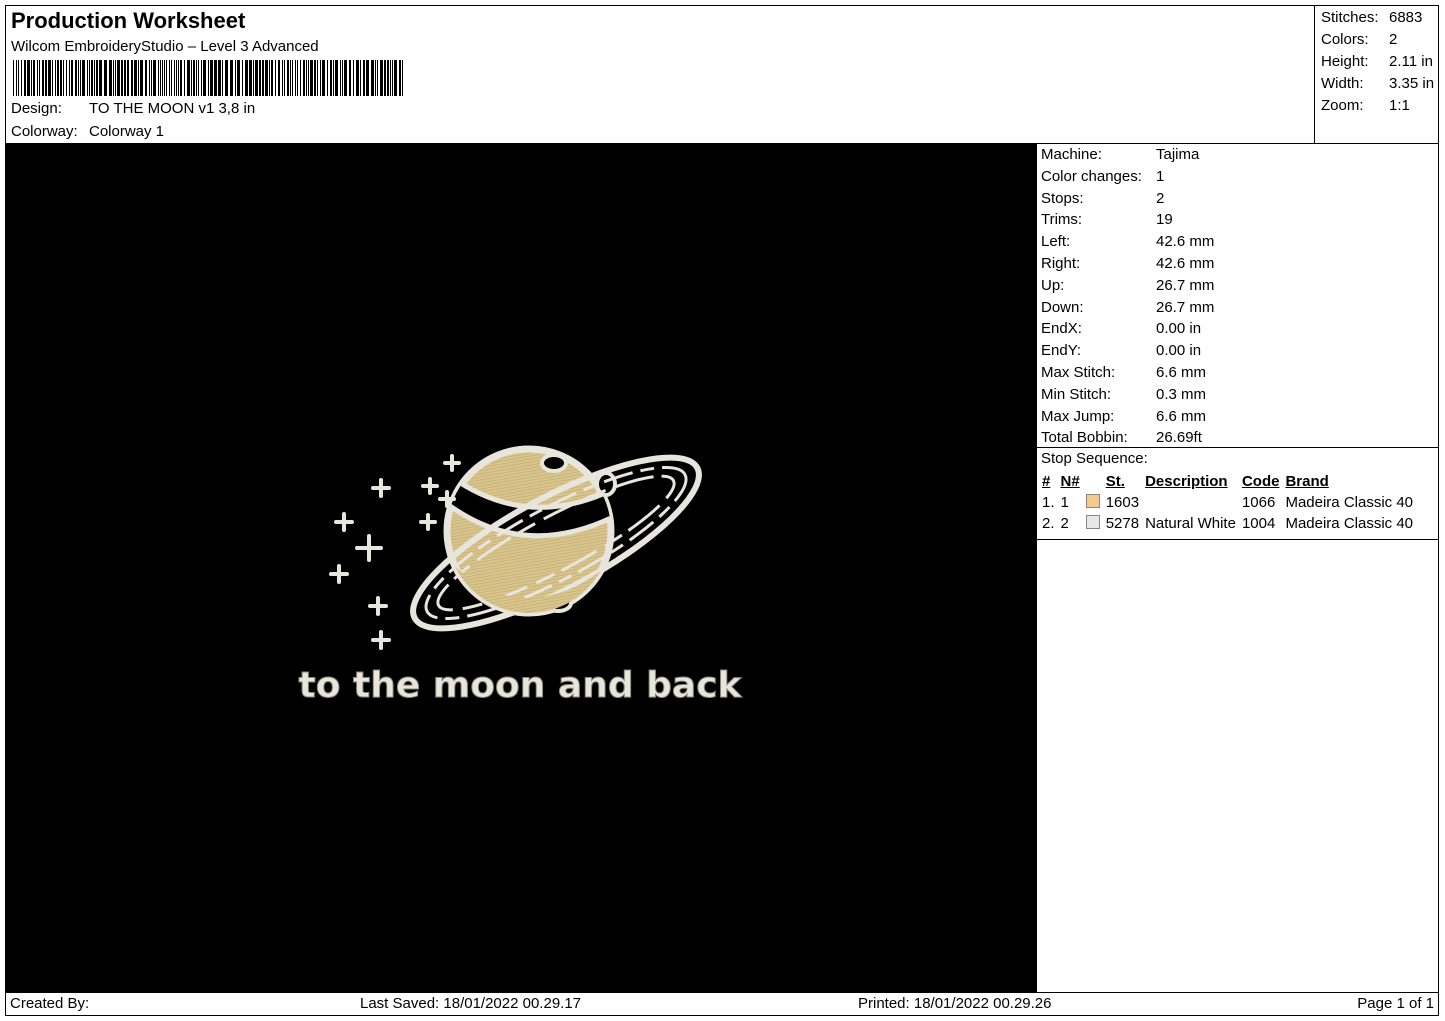 The image size is (1445, 1021). Describe the element at coordinates (1237, 766) in the screenshot. I see `notes-area` at that location.